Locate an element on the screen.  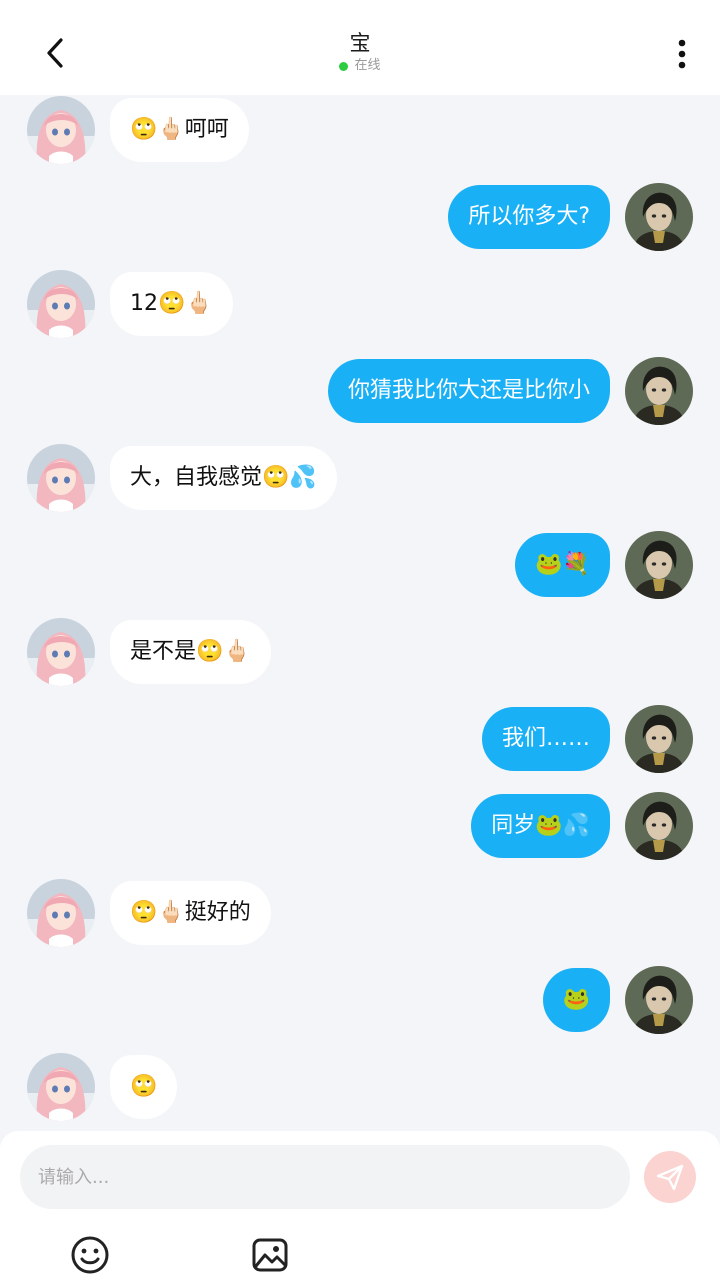
message-bubble: 同岁🐸💦 is located at coordinates (540, 826).